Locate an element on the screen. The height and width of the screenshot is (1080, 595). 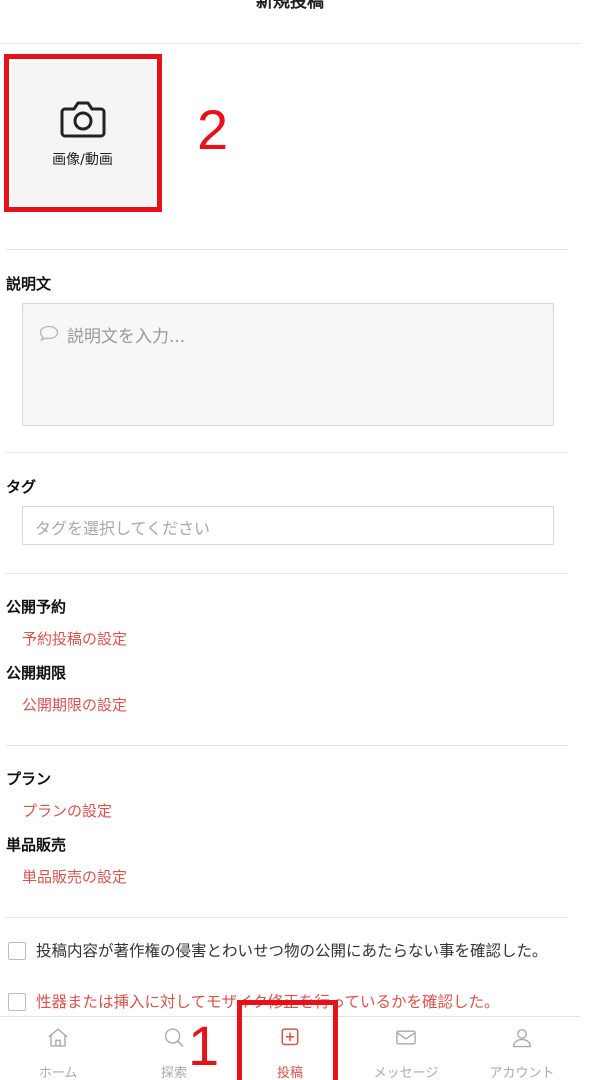
search-icon is located at coordinates (174, 1038).